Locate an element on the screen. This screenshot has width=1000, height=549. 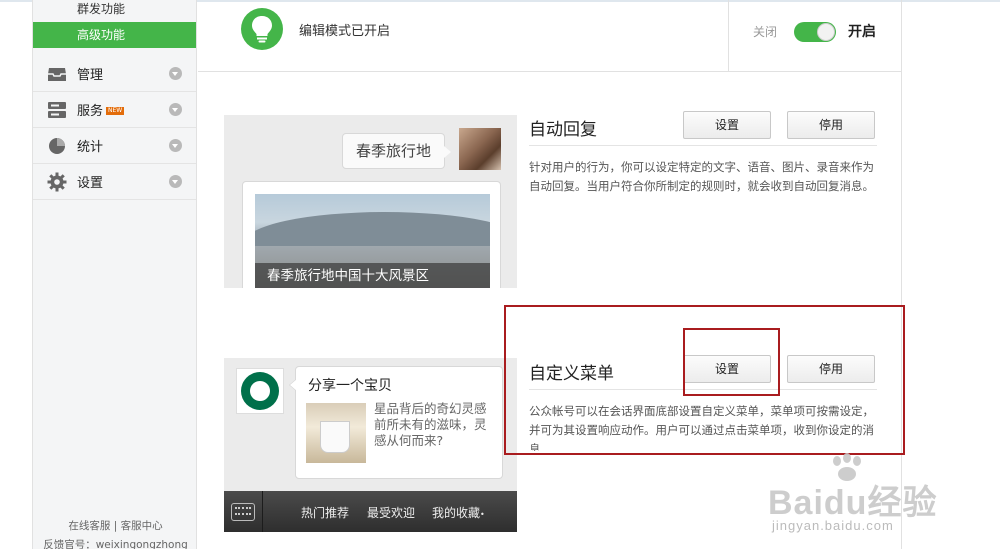
page-title: 编辑模式已开启 is located at coordinates (345, 31).